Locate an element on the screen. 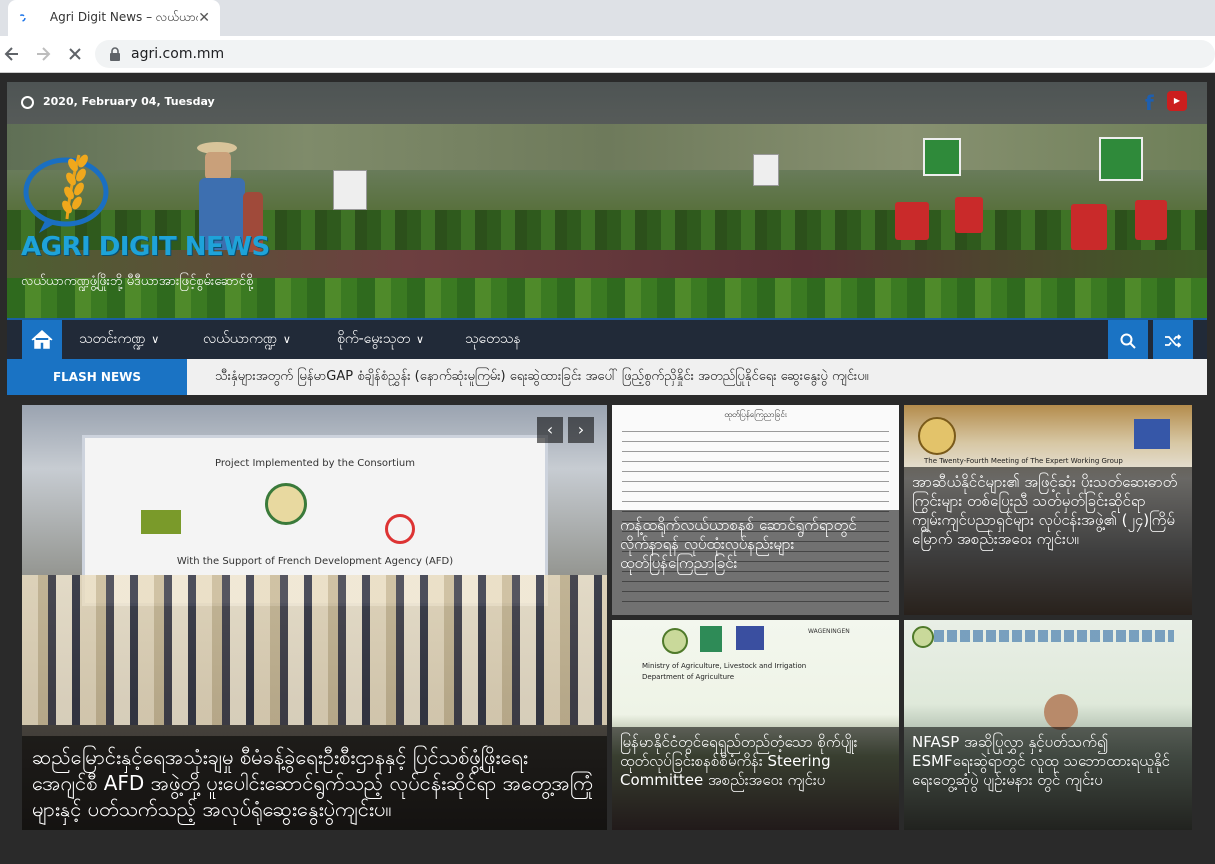  browser-tab: Agri Digit News – လယ်ယာကဏ္ဍ ✕ is located at coordinates (114, 18).